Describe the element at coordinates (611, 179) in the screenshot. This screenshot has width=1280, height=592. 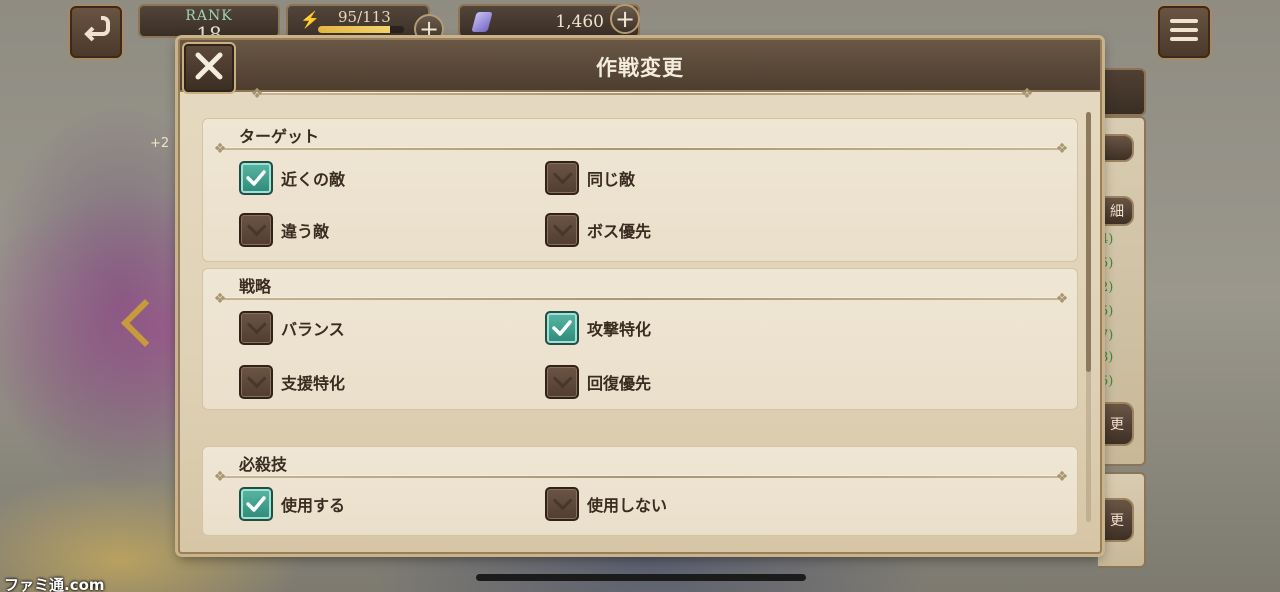
I see `option-label: 同じ敵` at that location.